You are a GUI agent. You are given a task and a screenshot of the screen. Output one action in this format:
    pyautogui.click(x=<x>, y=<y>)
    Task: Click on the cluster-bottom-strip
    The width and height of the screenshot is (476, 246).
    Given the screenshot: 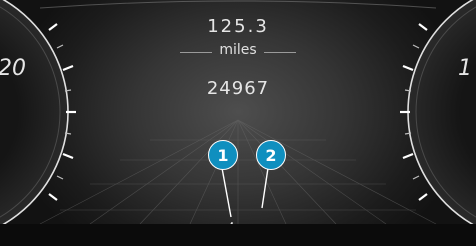 What is the action you would take?
    pyautogui.click(x=238, y=235)
    